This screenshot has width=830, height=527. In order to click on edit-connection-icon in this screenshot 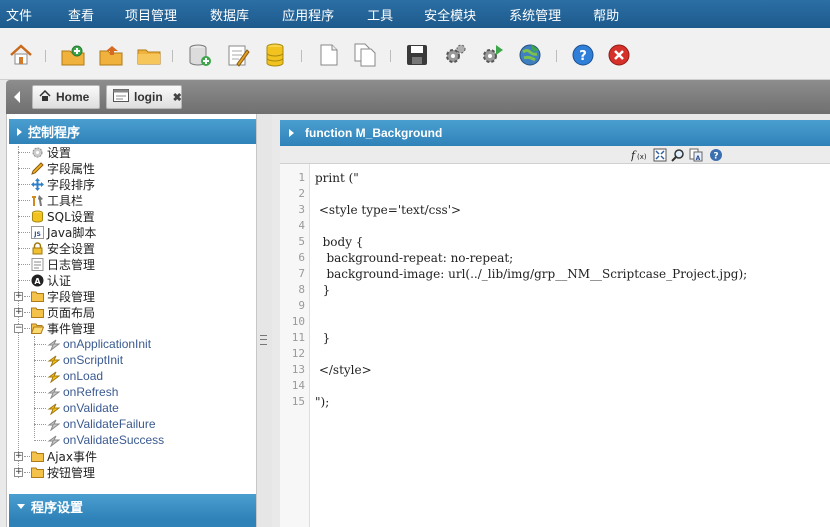, I will do `click(238, 55)`.